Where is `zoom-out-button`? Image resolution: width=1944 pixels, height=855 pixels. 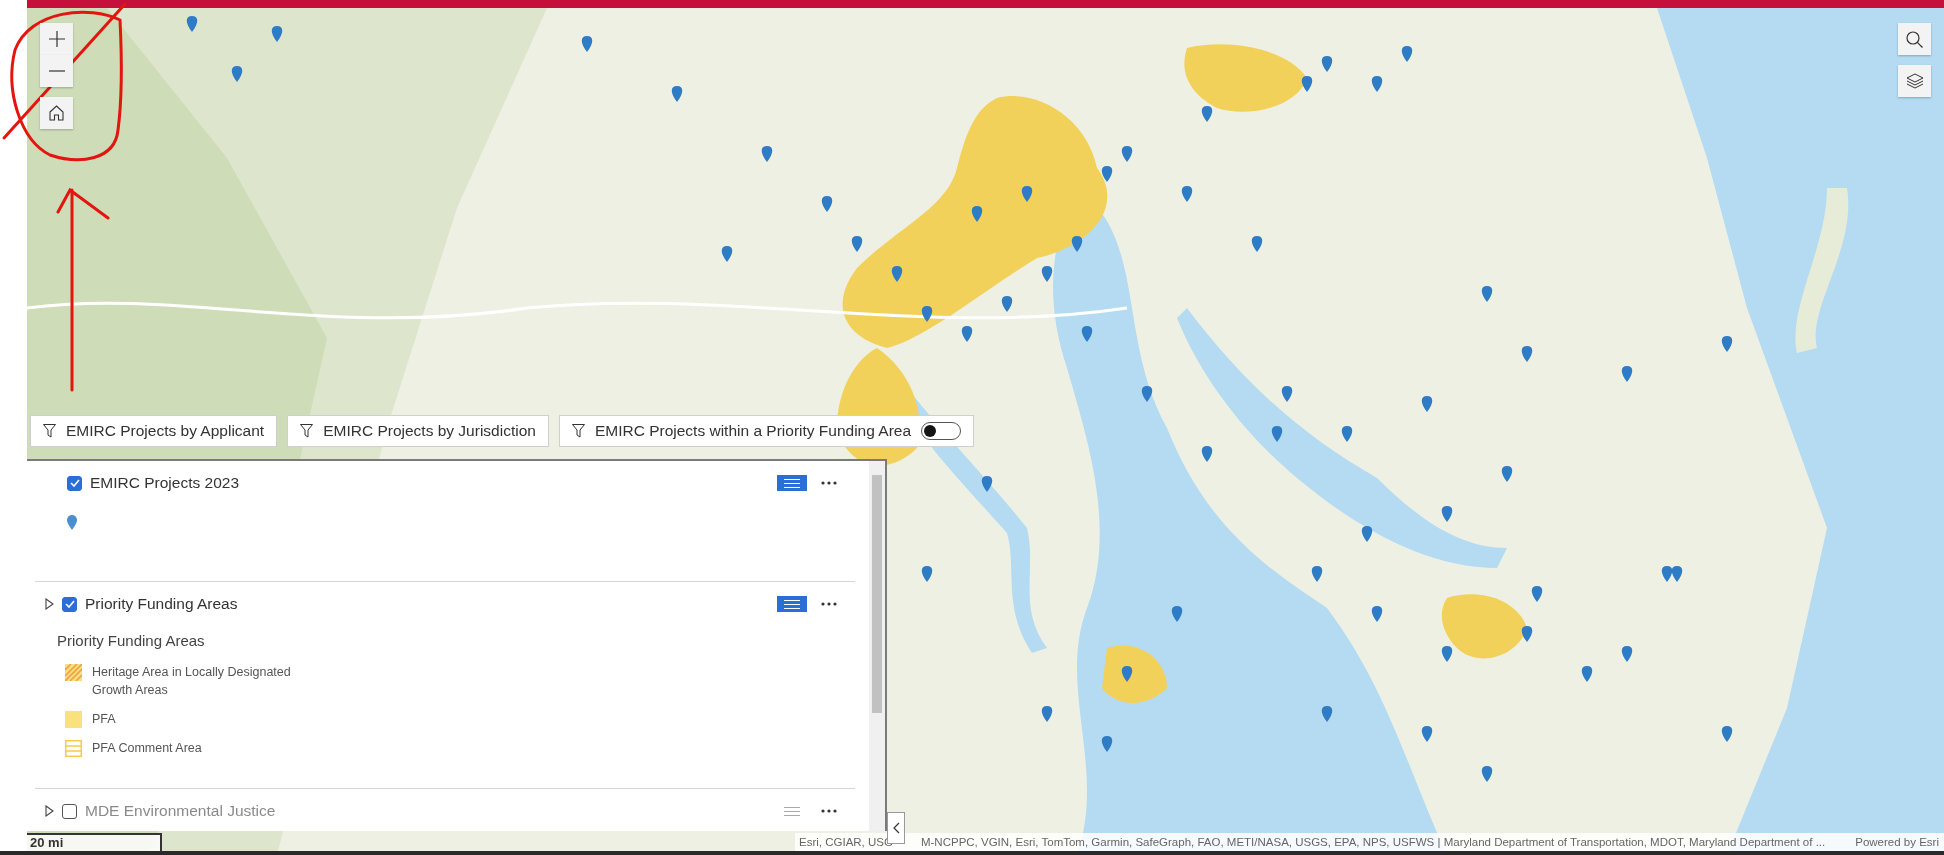
zoom-out-button is located at coordinates (56, 71).